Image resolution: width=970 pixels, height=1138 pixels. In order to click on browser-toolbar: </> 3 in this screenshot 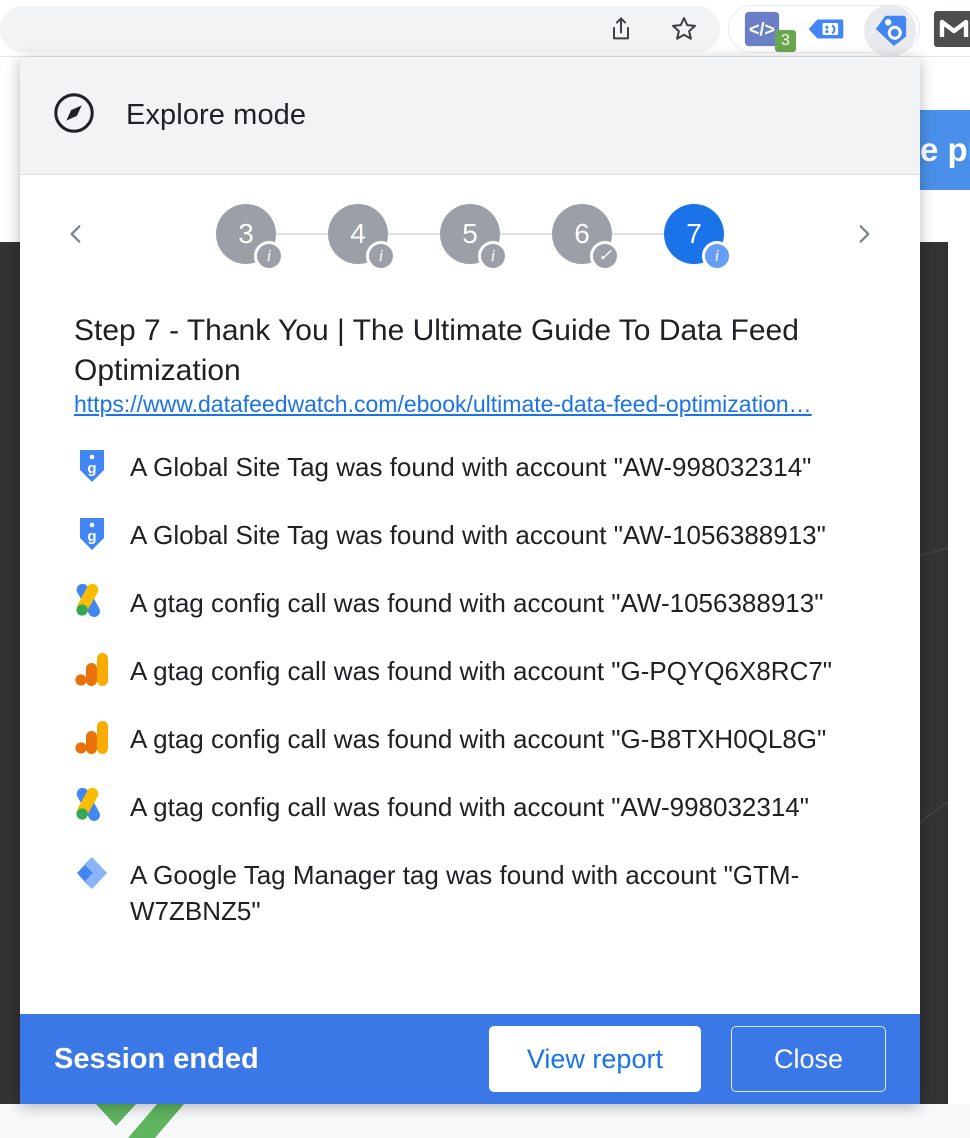, I will do `click(485, 28)`.